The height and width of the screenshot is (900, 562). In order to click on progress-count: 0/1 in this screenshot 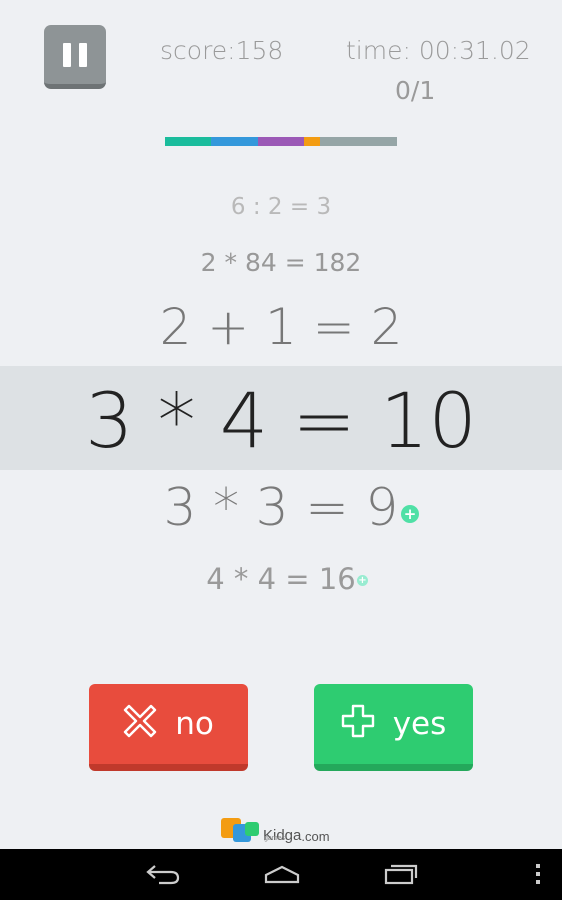, I will do `click(415, 90)`.